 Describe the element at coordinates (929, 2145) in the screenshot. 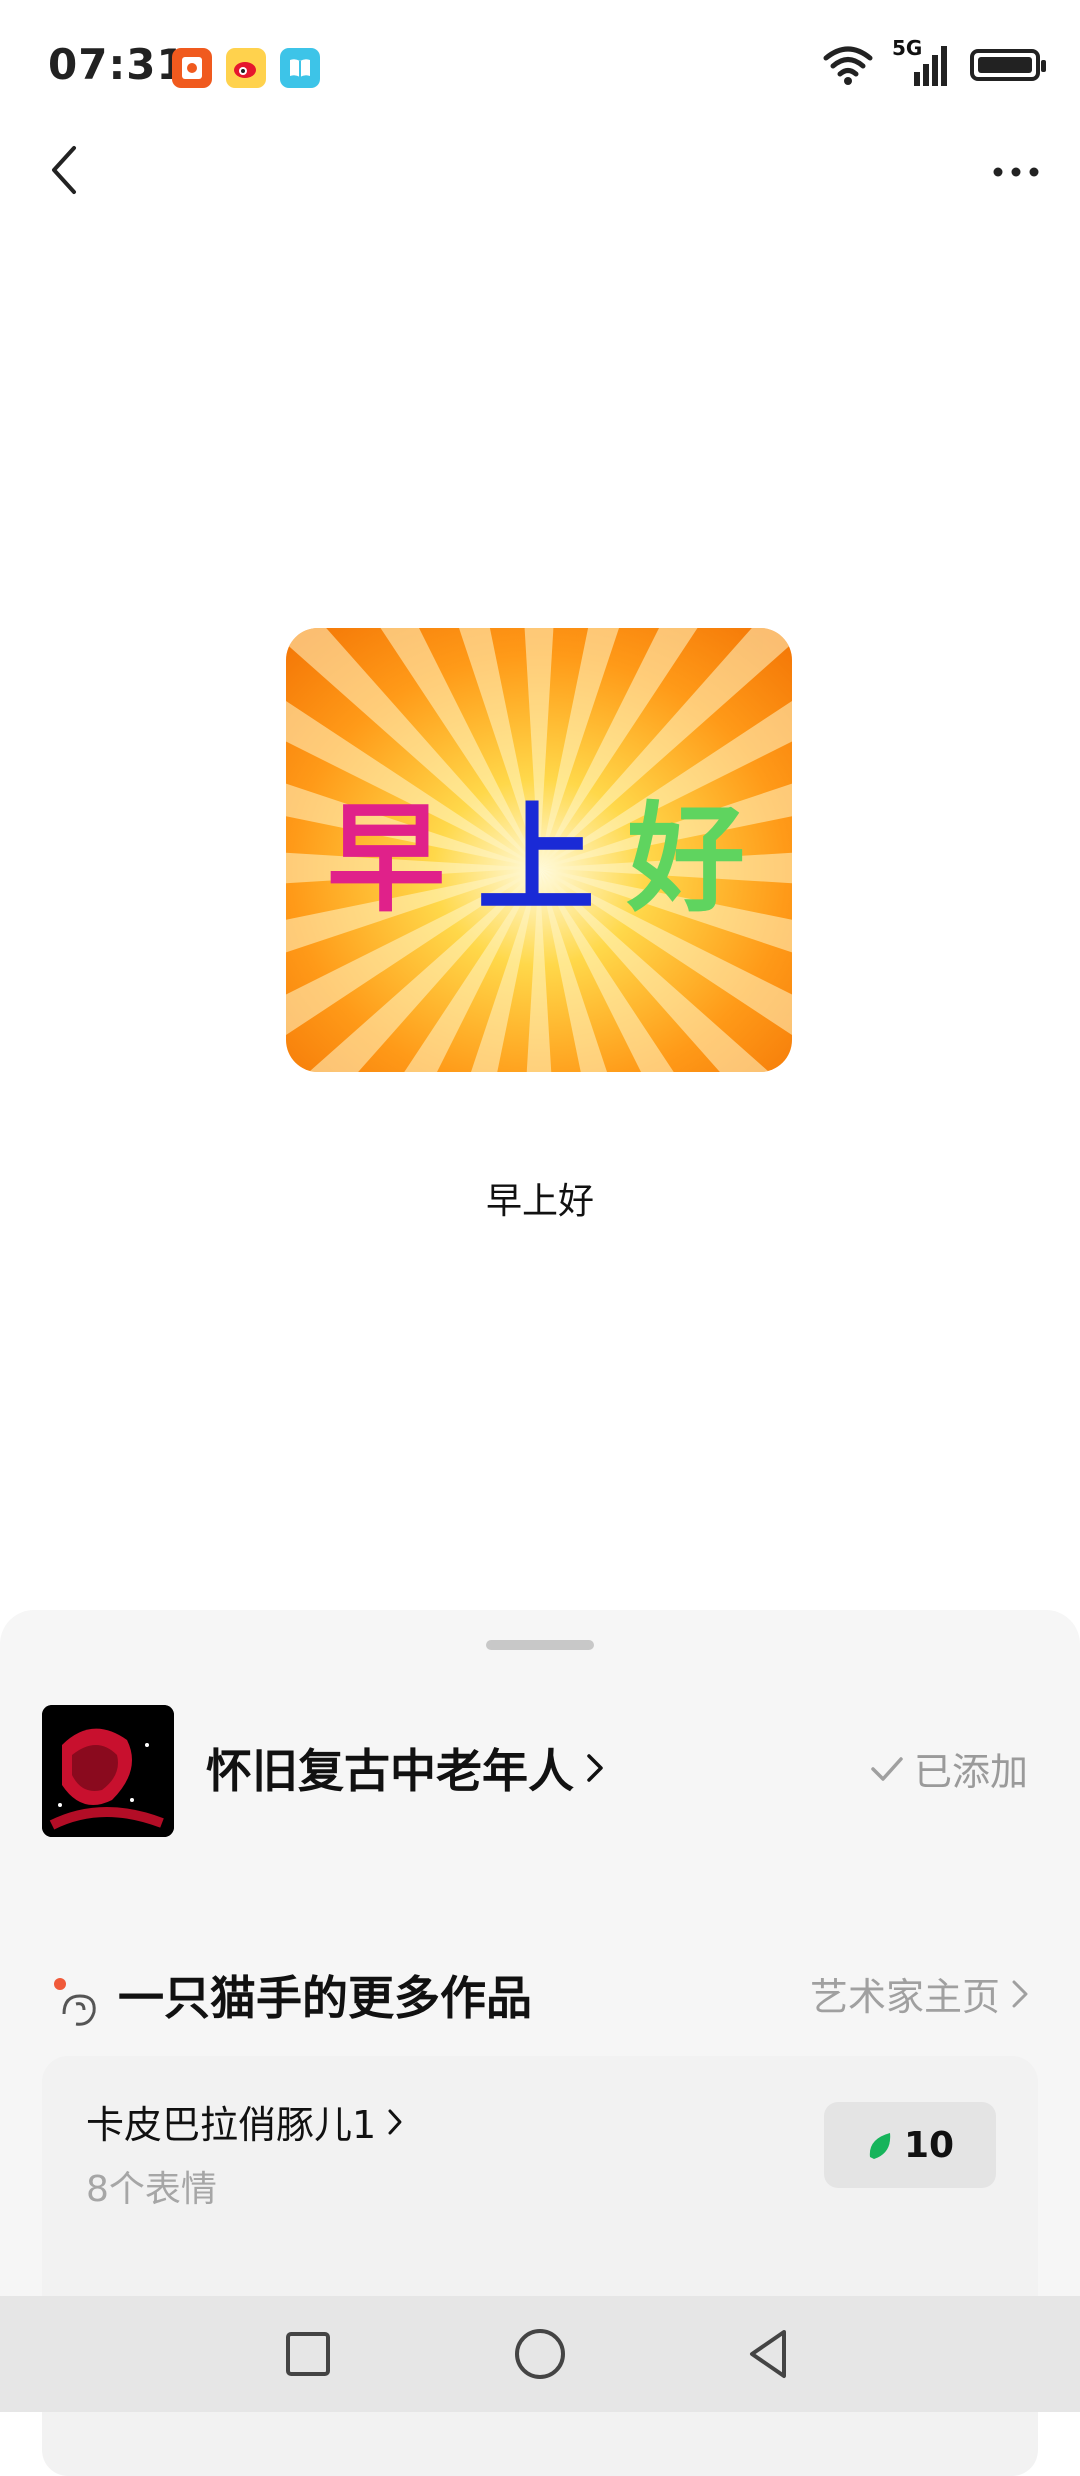

I see `price-value: 10` at that location.